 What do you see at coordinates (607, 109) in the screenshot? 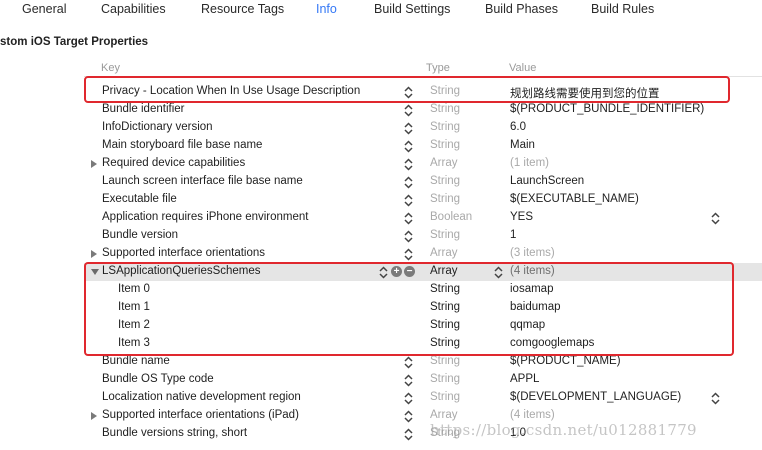
I see `row-value: $(PRODUCT_BUNDLE_IDENTIFIER)` at bounding box center [607, 109].